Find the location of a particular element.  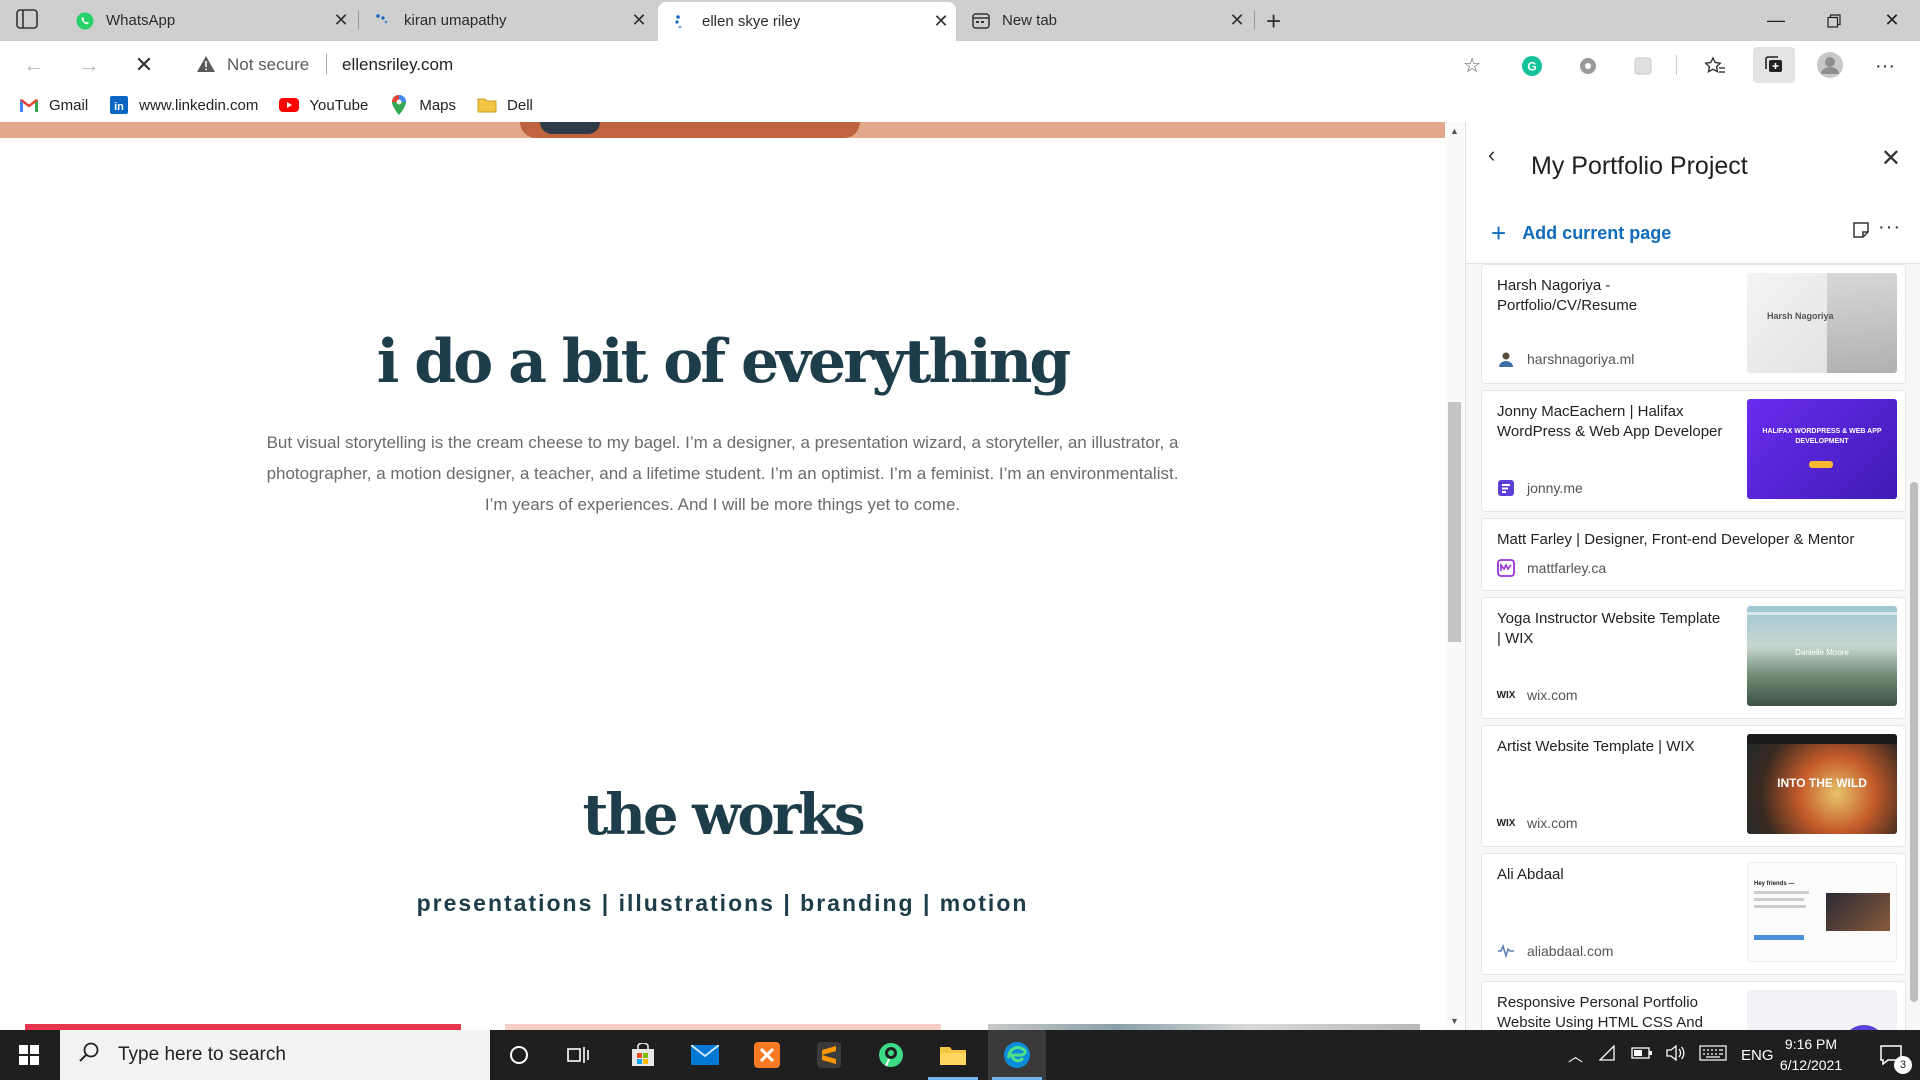

more-options-icon: ··· is located at coordinates (1889, 227).